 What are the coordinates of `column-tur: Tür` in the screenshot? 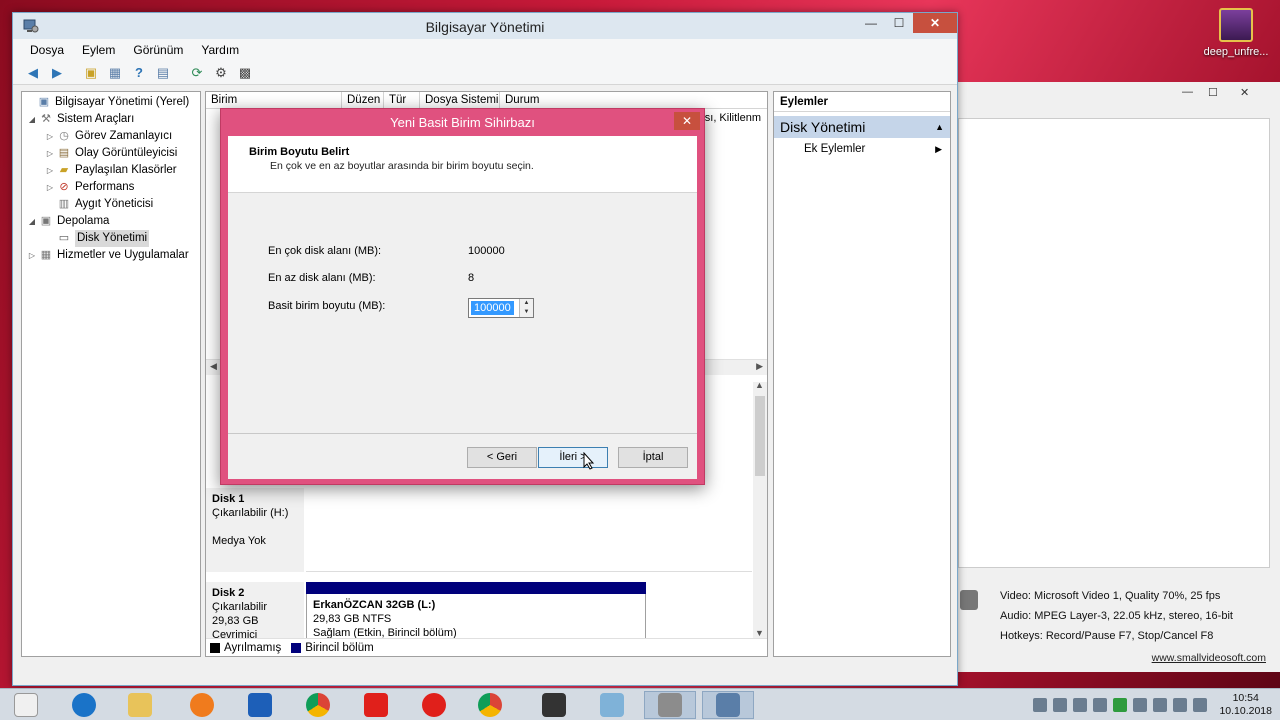 It's located at (402, 100).